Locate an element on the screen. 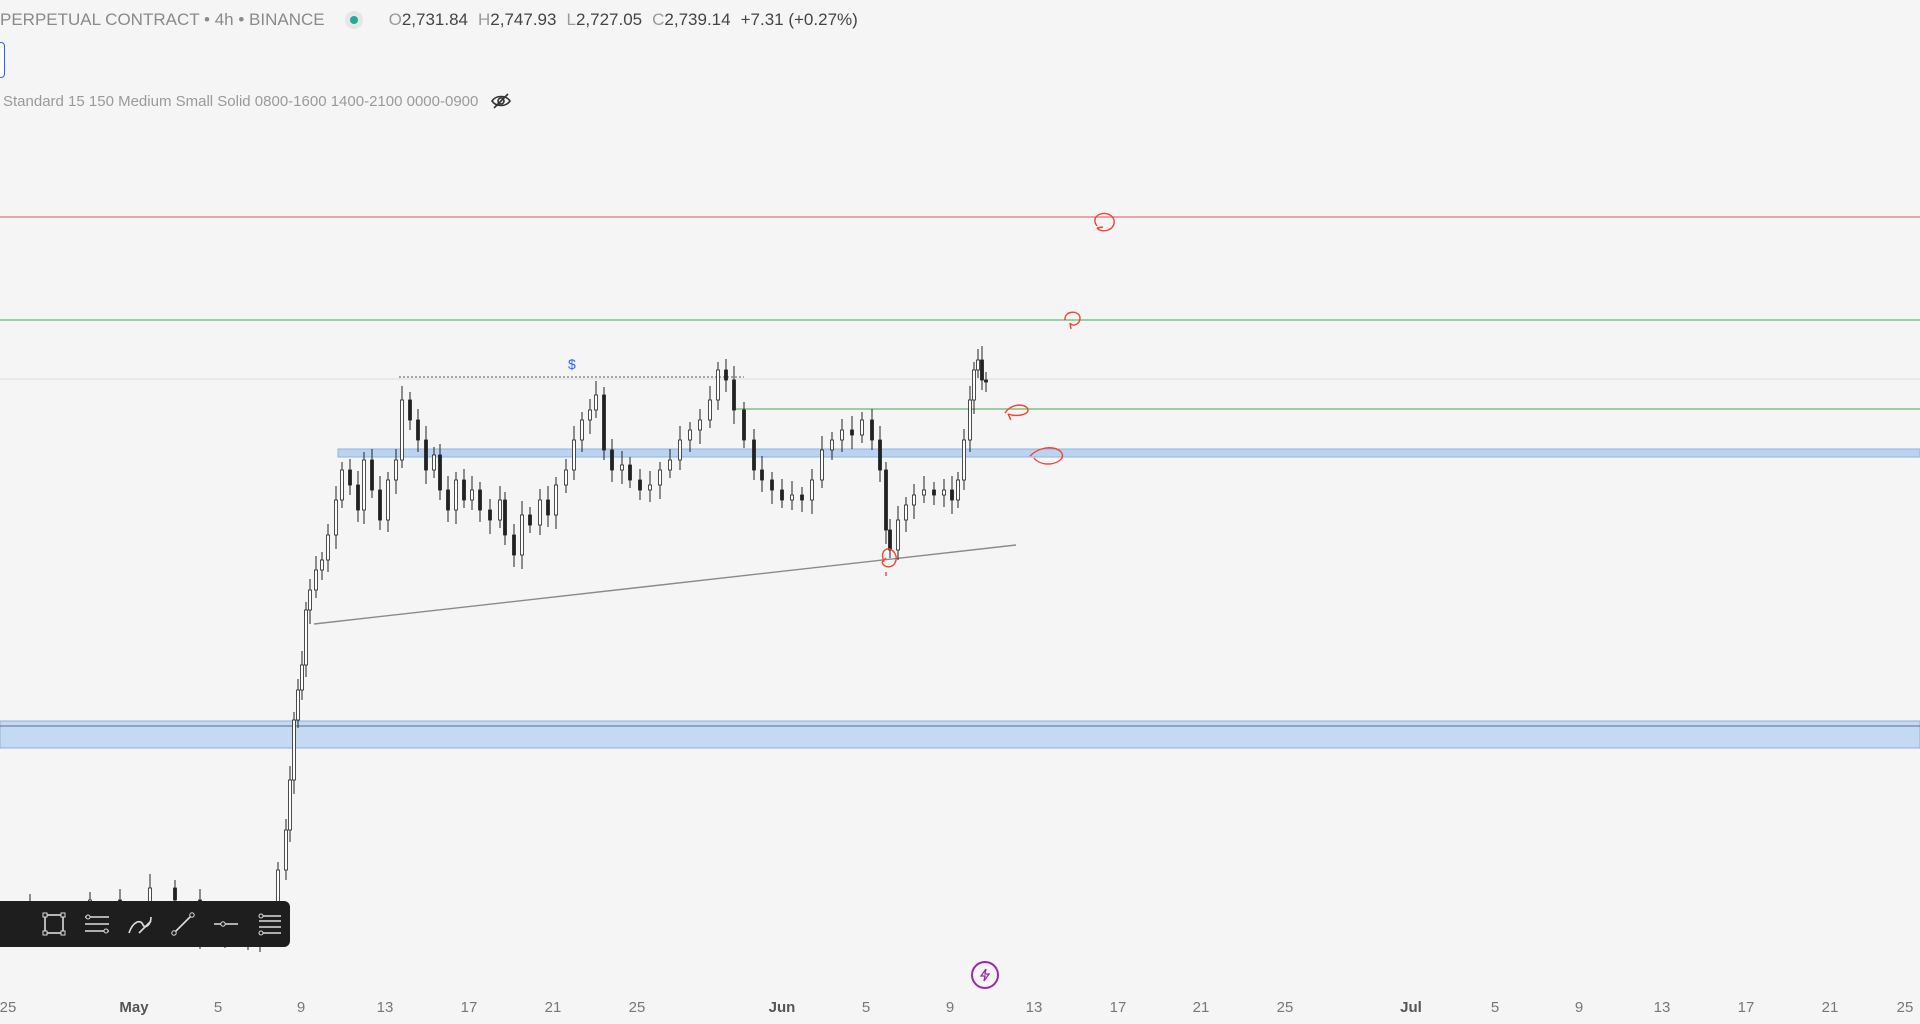  drawing-toolbar is located at coordinates (145, 924).